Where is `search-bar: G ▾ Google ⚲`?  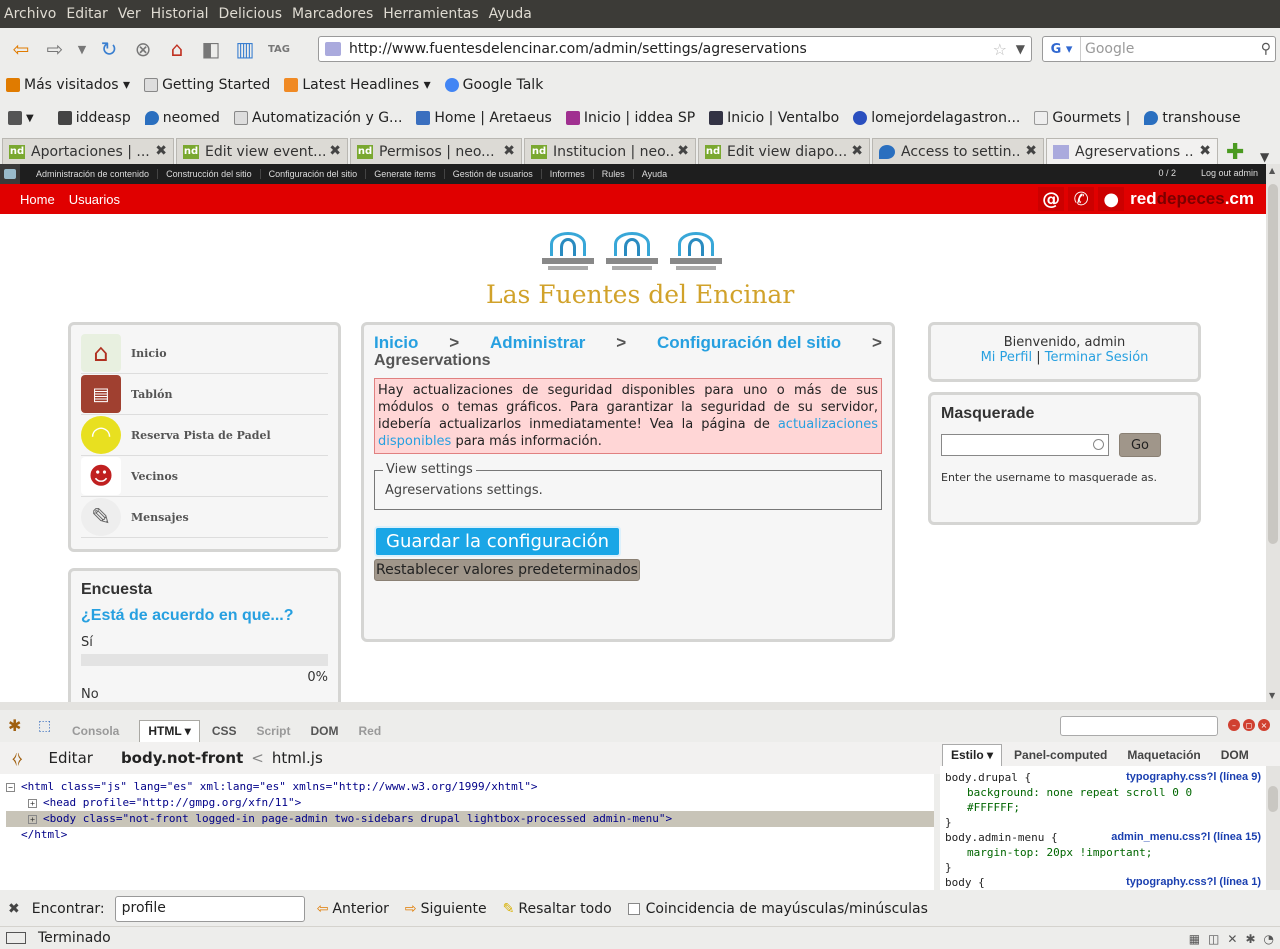
search-bar: G ▾ Google ⚲ is located at coordinates (1159, 49).